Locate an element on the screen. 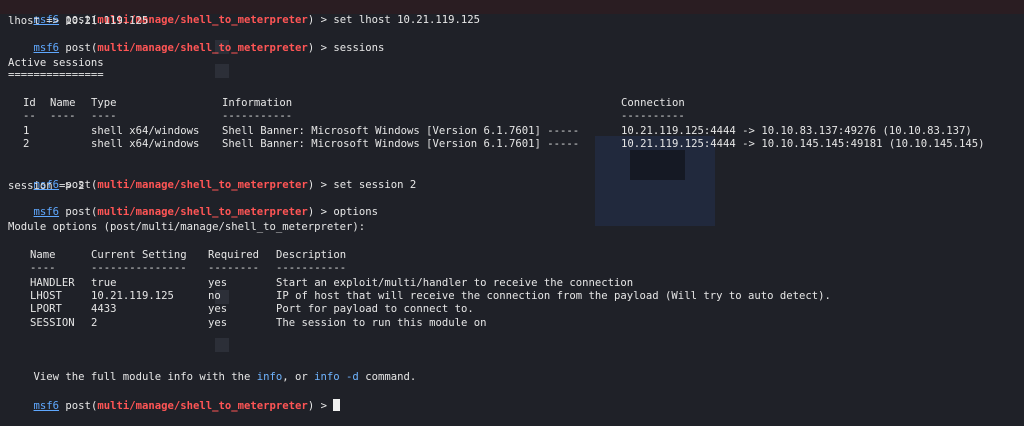 The image size is (1024, 426). option-description: The session to run this module on is located at coordinates (381, 323).